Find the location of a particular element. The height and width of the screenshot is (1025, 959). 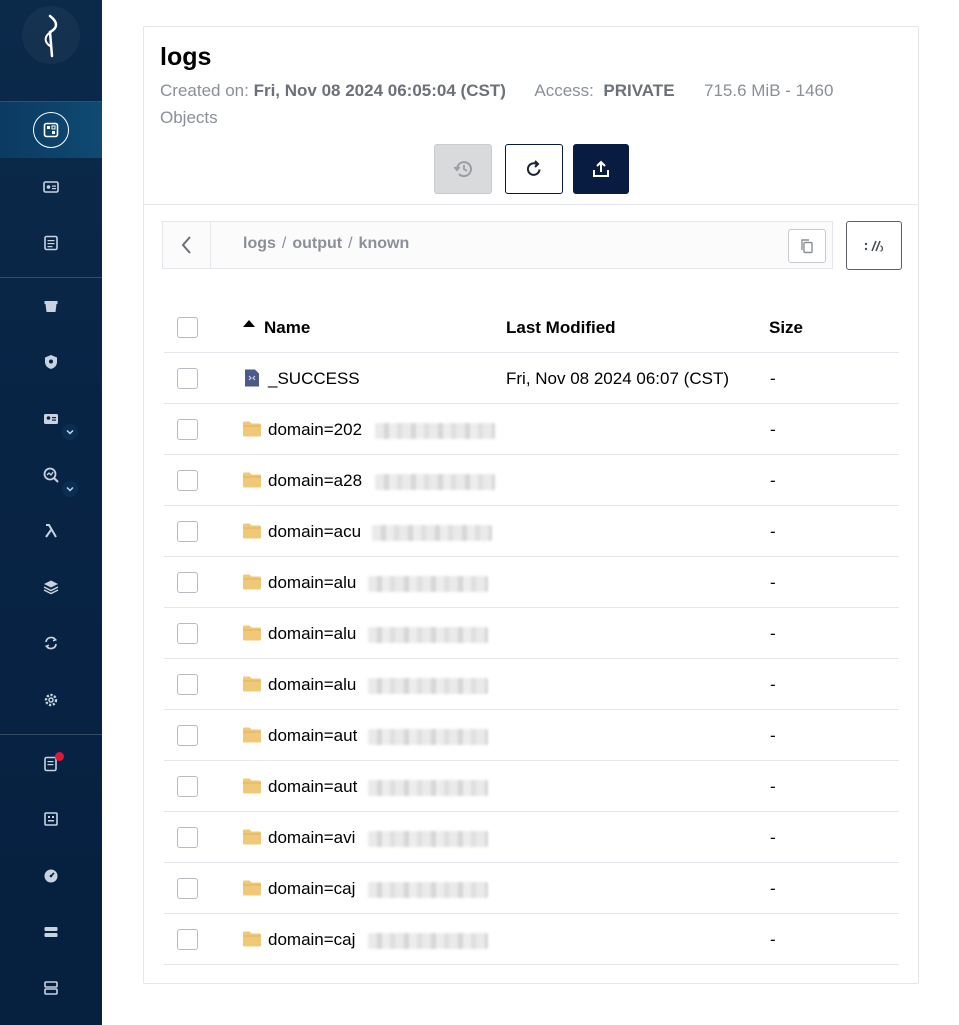

tiers-icon is located at coordinates (51, 587).